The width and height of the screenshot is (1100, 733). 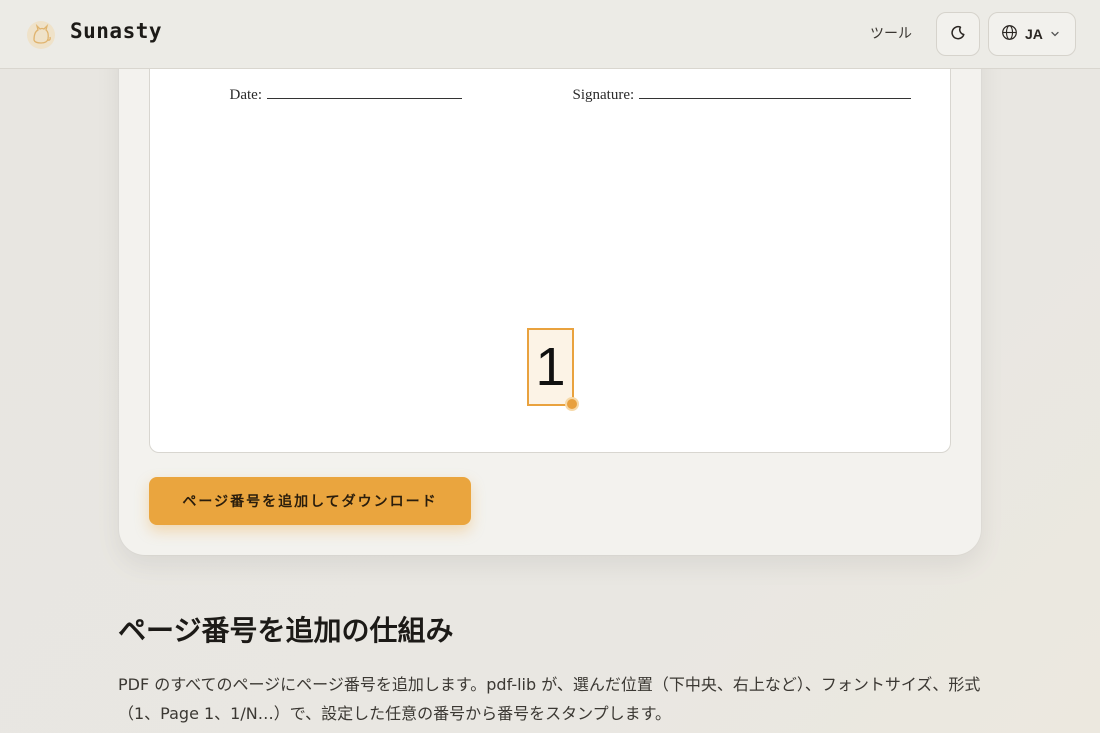 What do you see at coordinates (116, 31) in the screenshot?
I see `brand-name: Sunasty` at bounding box center [116, 31].